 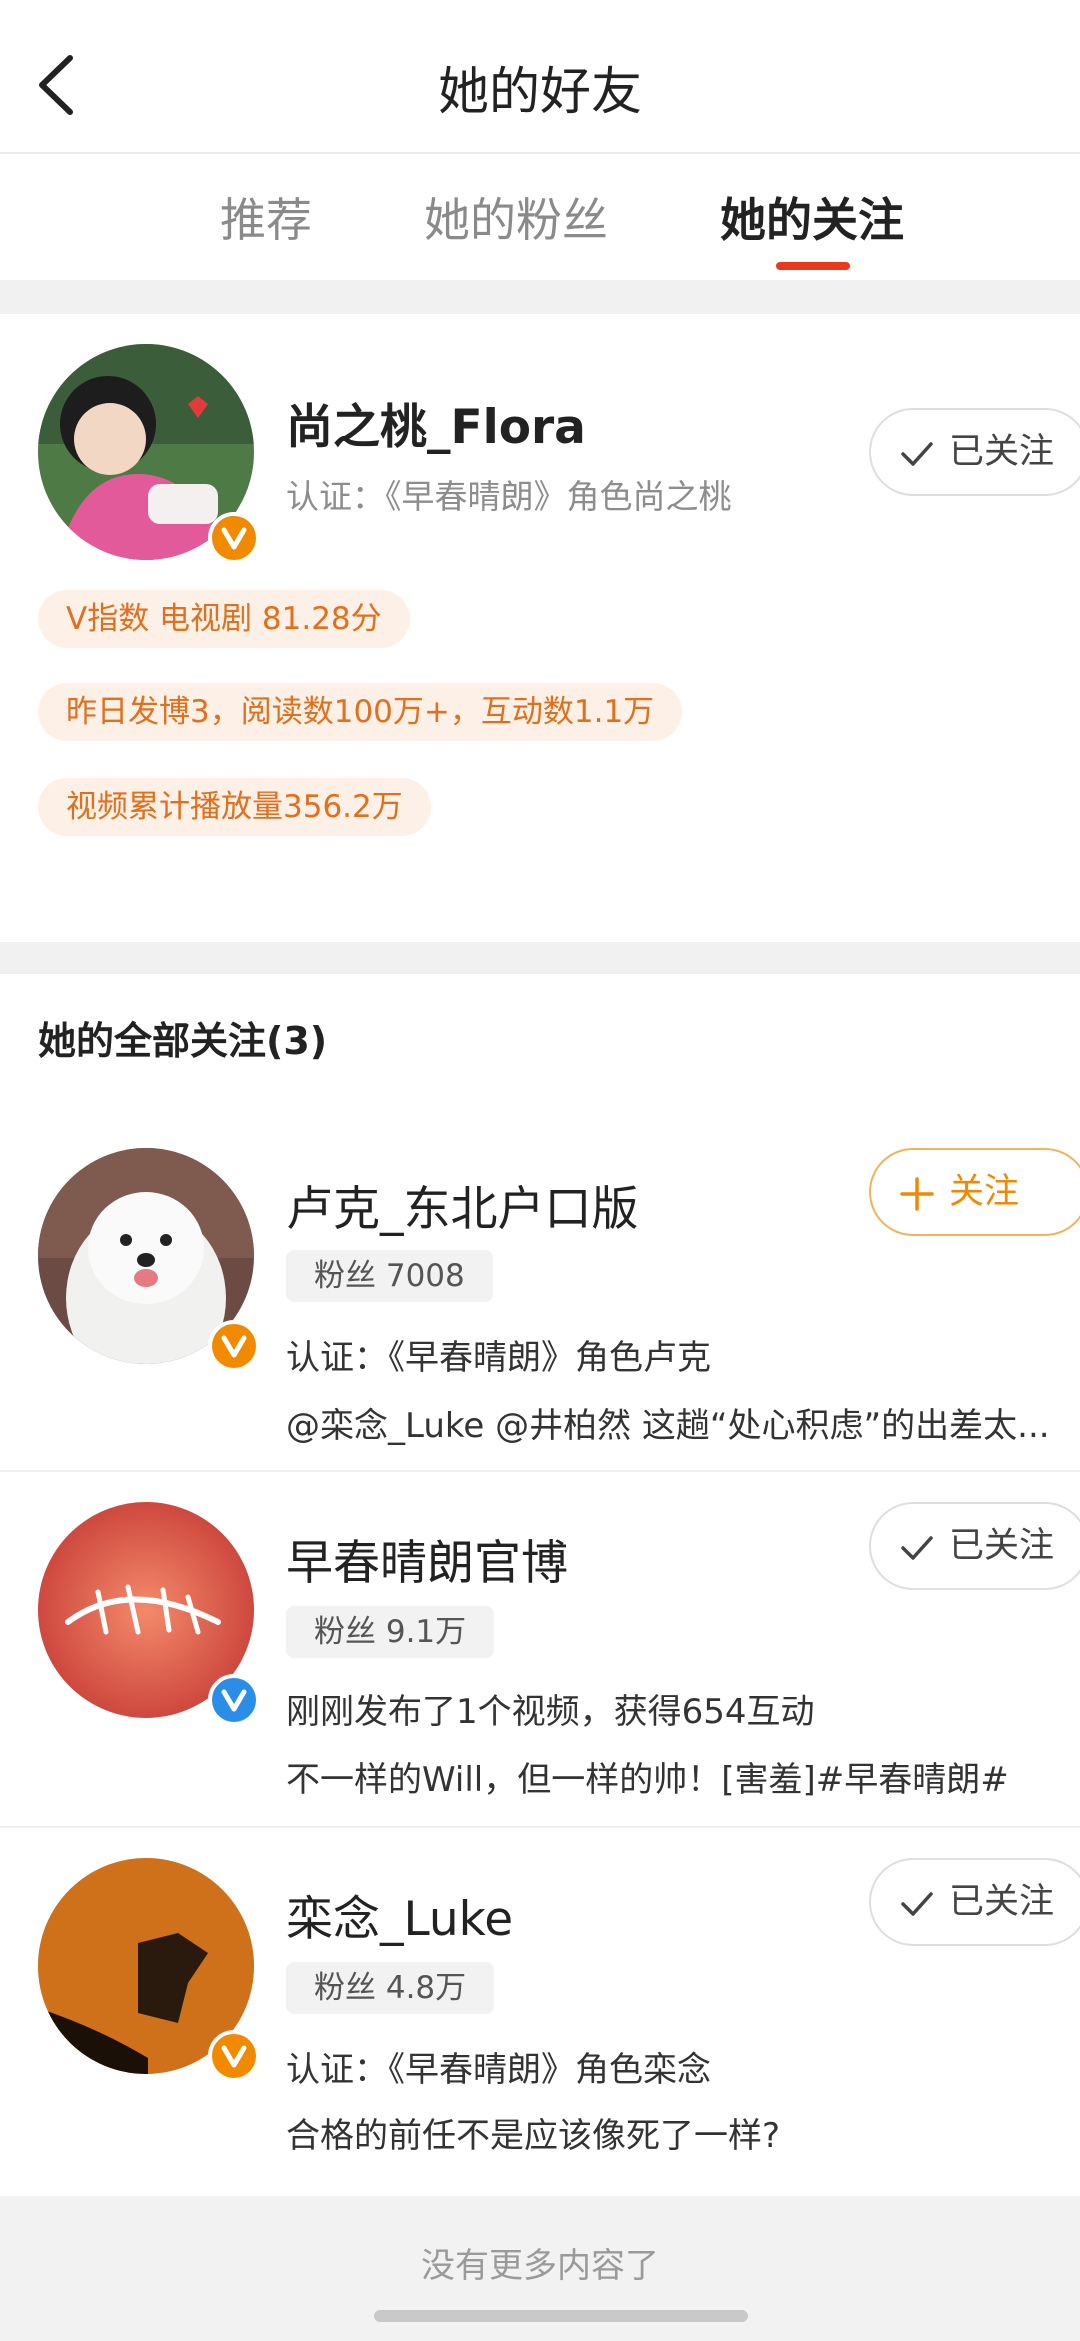 I want to click on page-title: 她的好友, so click(x=539, y=92).